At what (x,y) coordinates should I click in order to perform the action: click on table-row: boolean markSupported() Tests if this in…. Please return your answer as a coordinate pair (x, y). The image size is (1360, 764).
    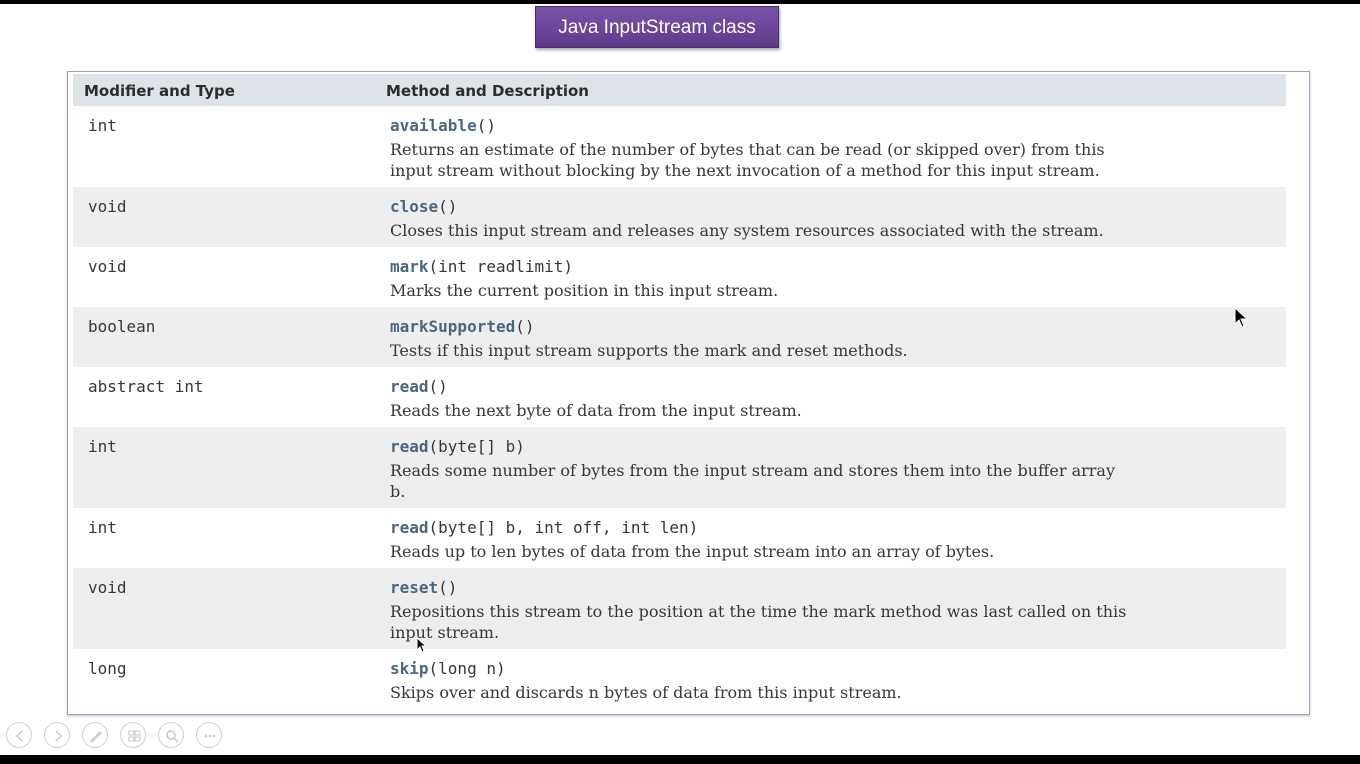
    Looking at the image, I should click on (679, 337).